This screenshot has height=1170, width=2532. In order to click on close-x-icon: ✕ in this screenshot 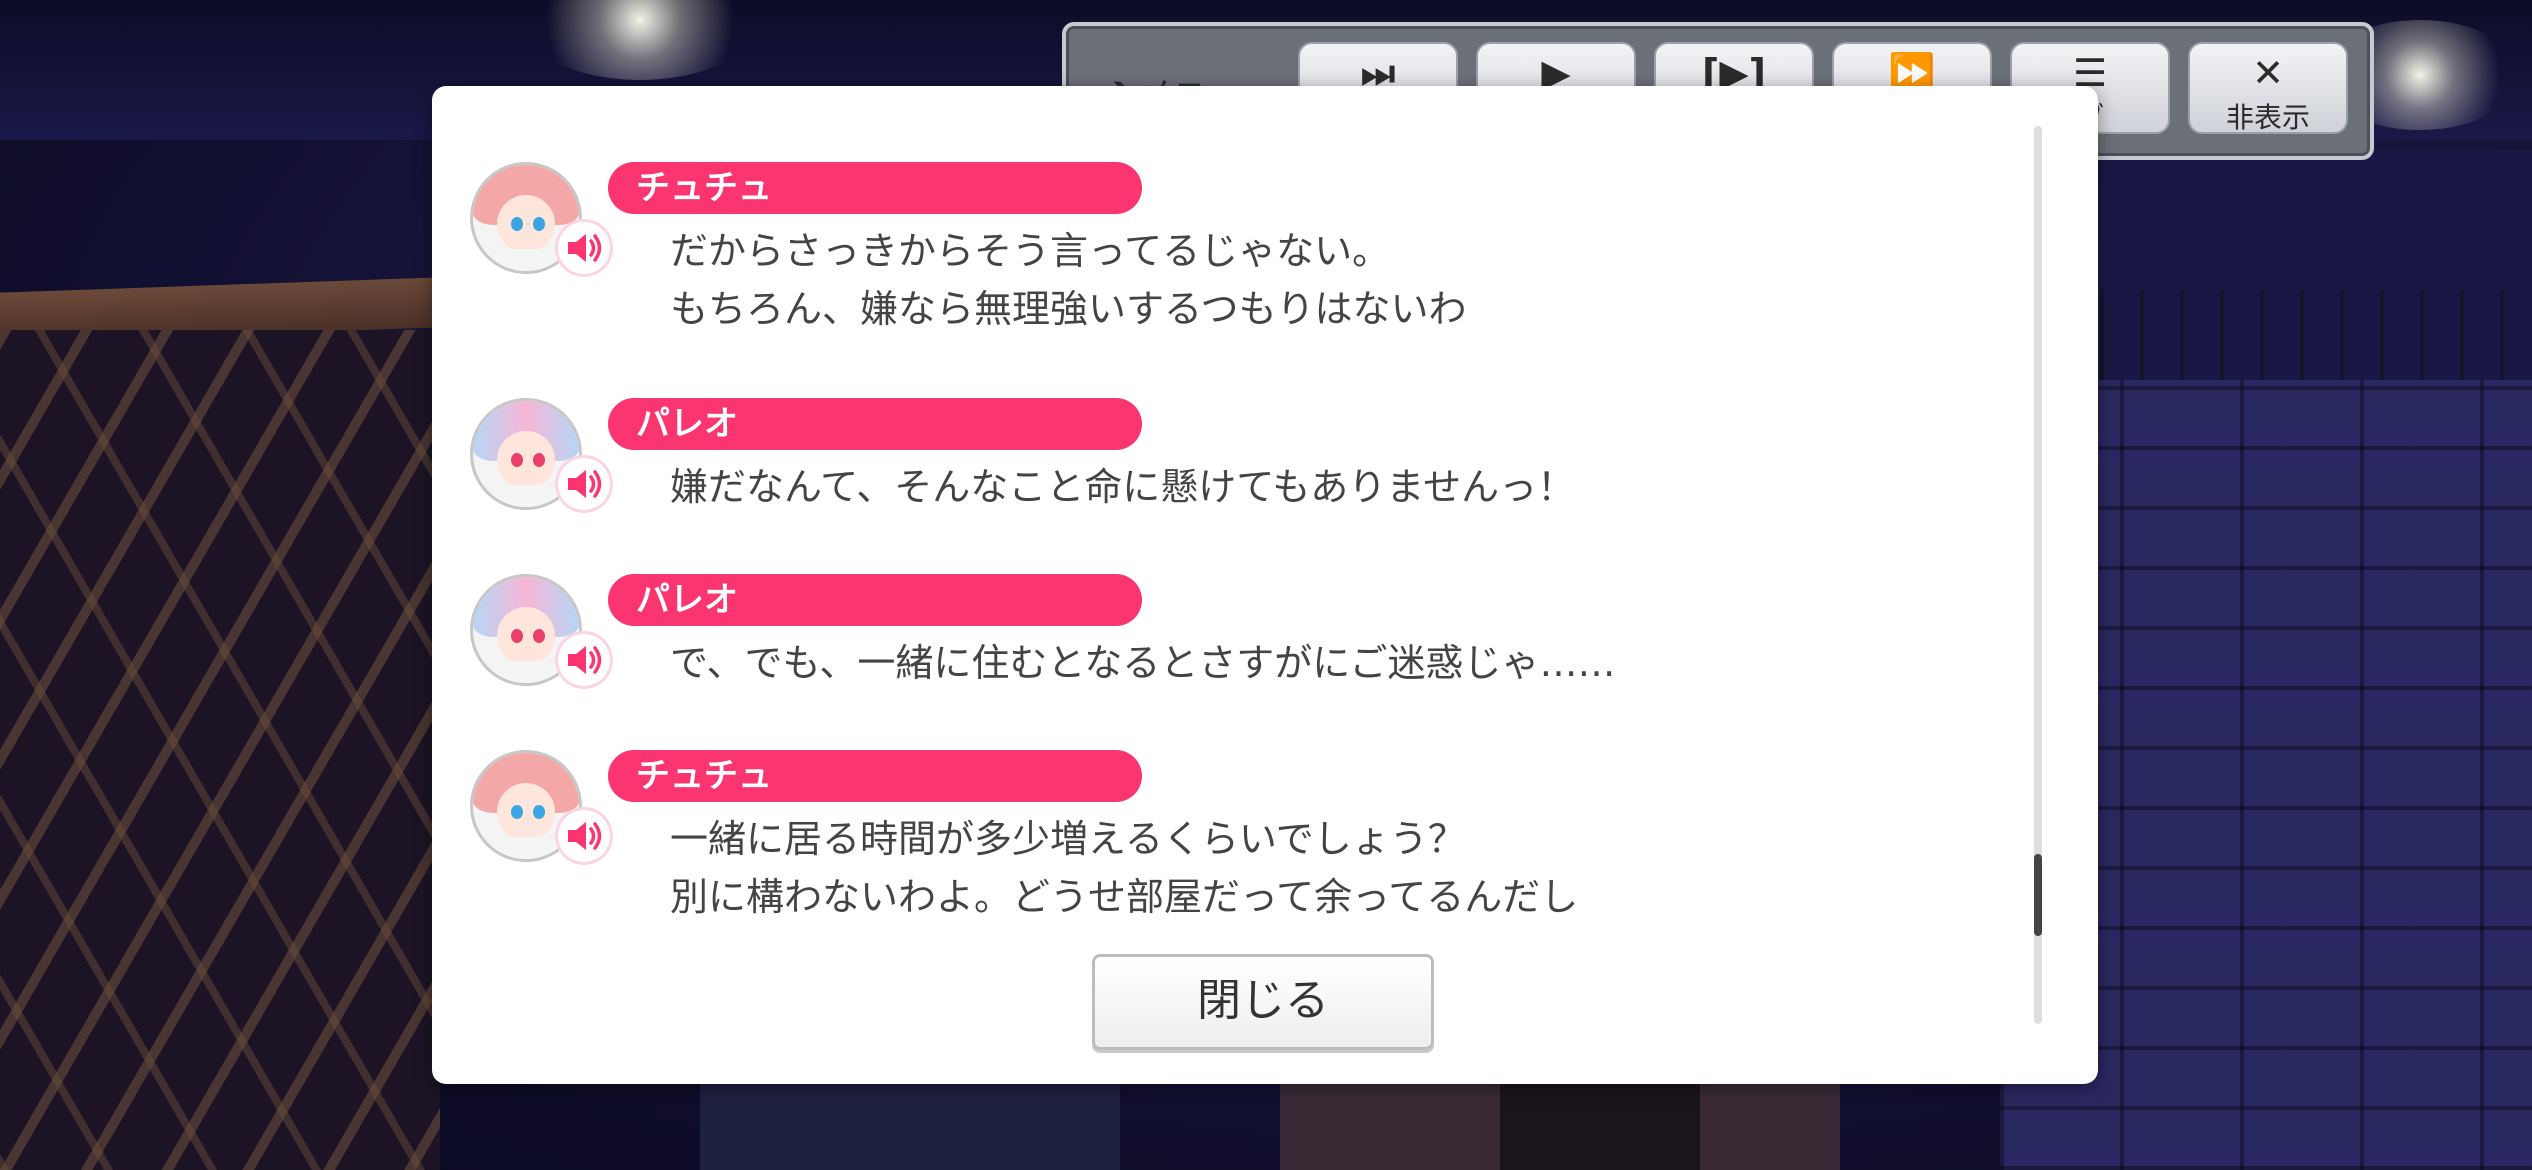, I will do `click(2268, 73)`.